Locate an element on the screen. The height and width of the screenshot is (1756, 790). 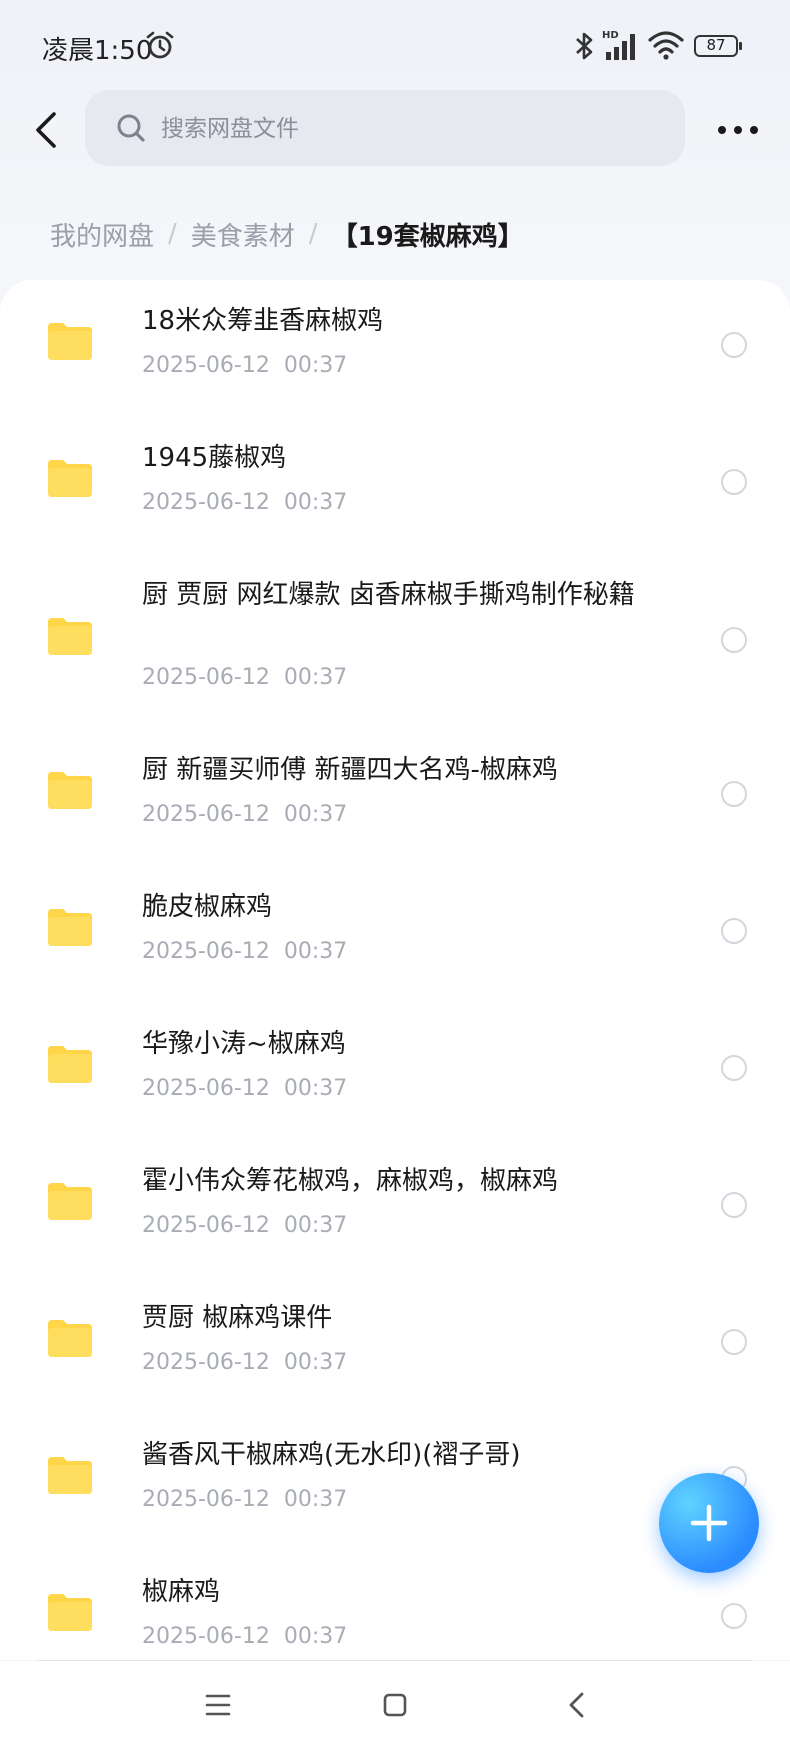
list-item: 霍小伟众筹花椒鸡，麻椒鸡，椒麻鸡 2025-06-12 00:37 is located at coordinates (395, 1208).